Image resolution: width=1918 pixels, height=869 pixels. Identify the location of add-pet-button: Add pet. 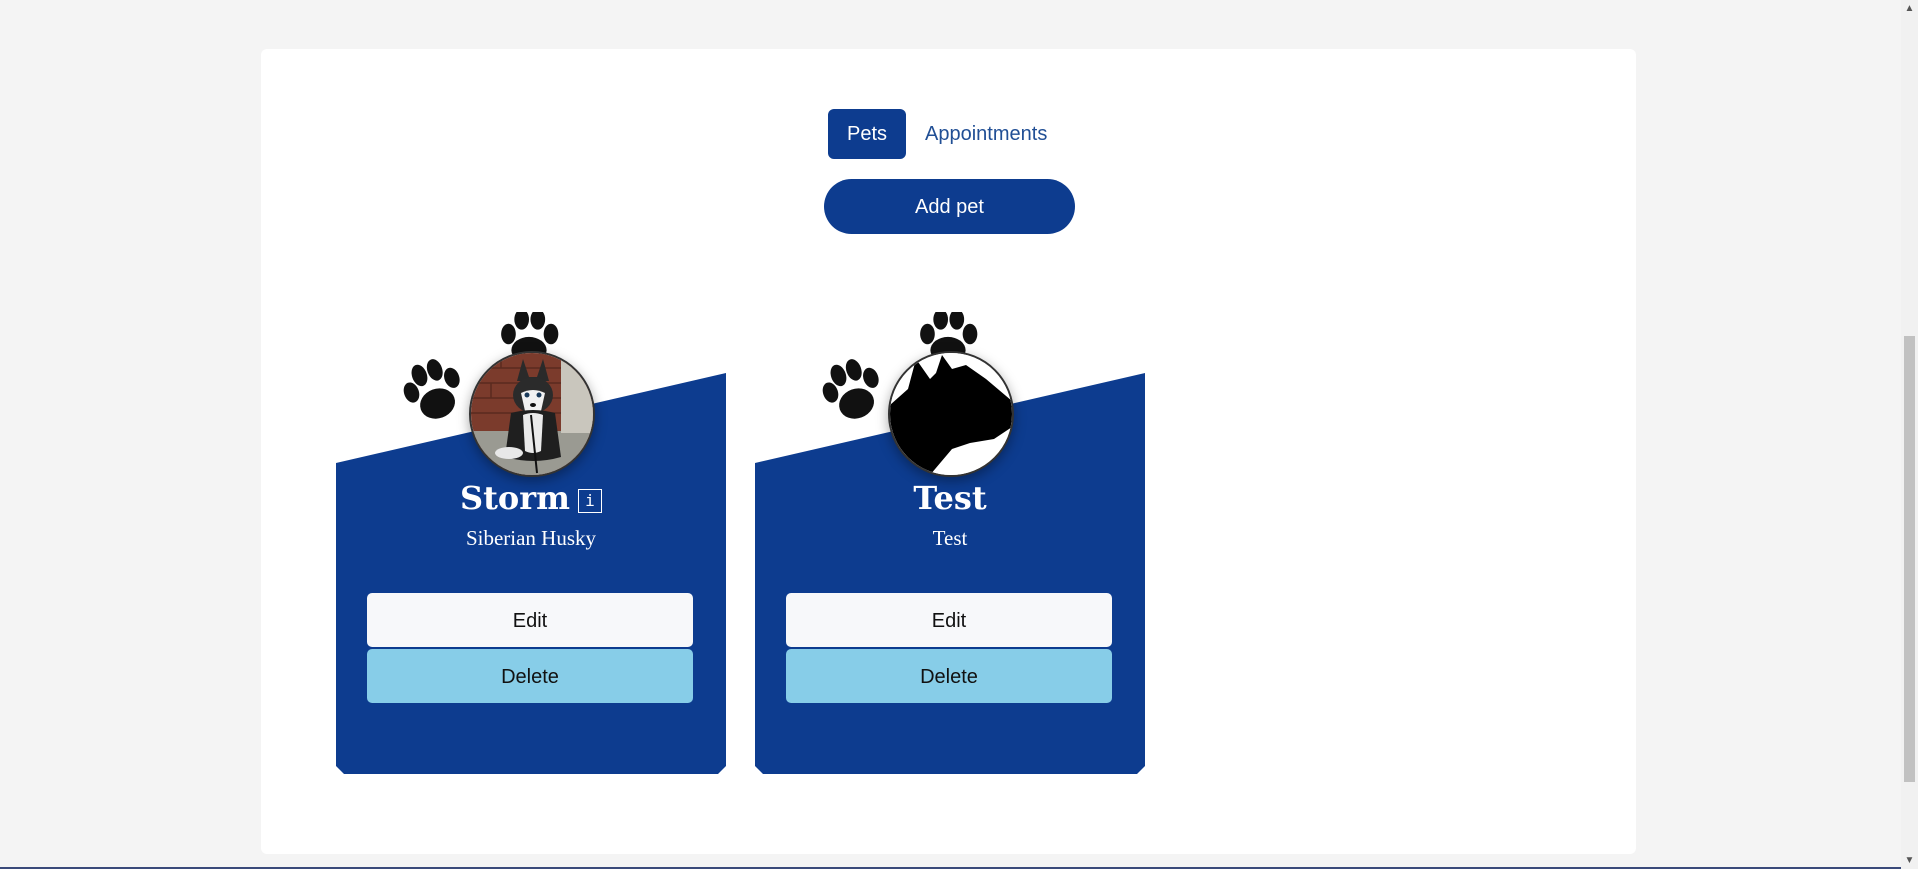
(949, 206).